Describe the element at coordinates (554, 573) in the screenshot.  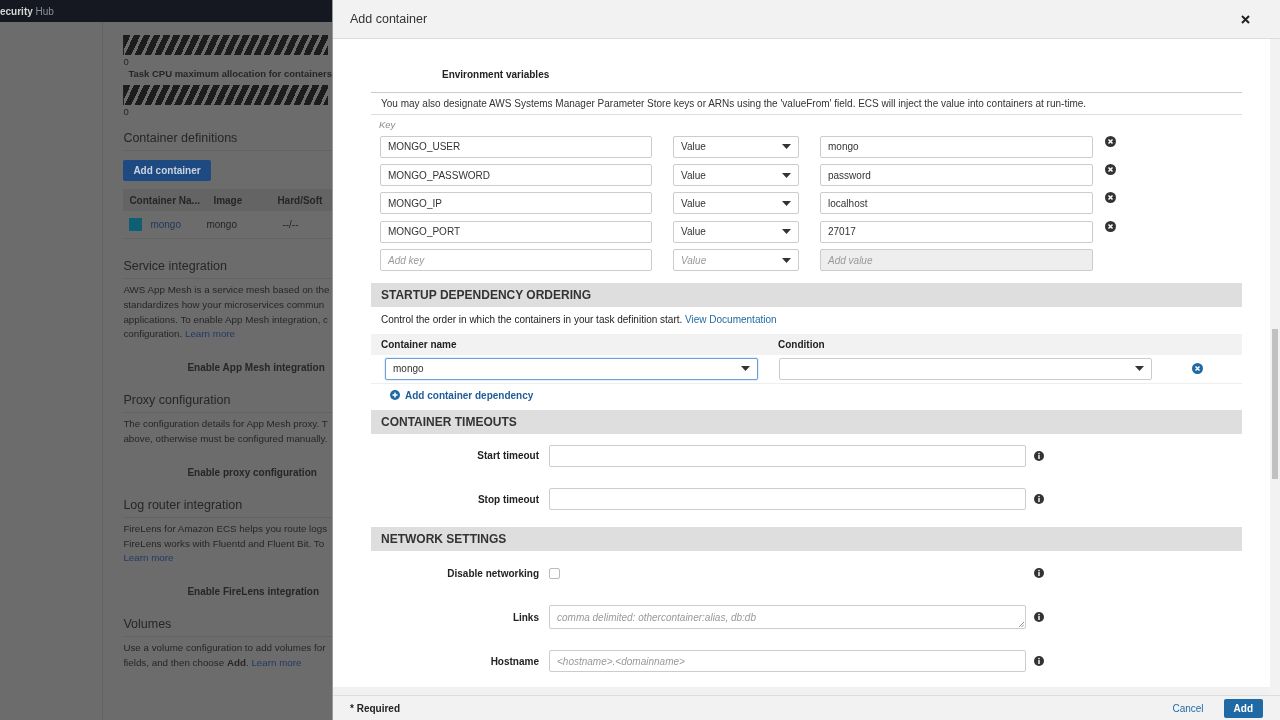
I see `checkbox` at that location.